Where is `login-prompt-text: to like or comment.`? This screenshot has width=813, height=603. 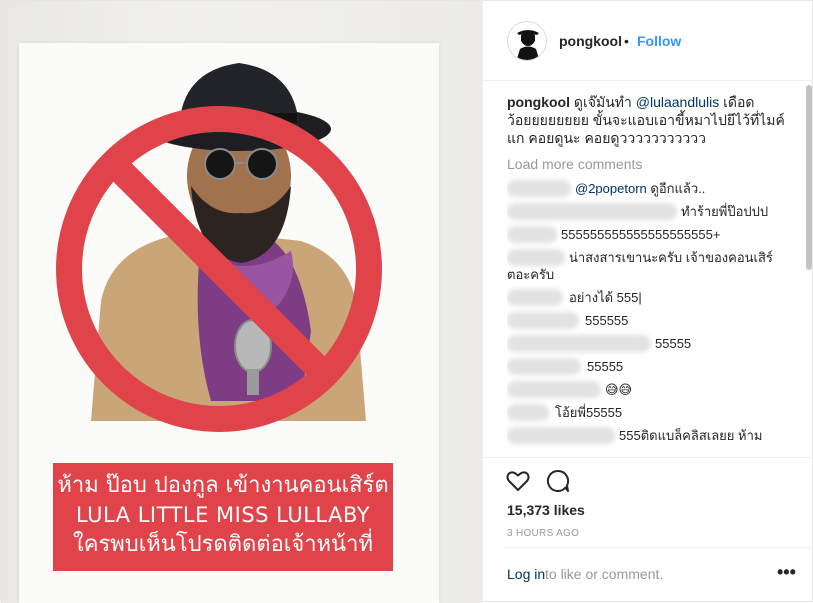 login-prompt-text: to like or comment. is located at coordinates (604, 574).